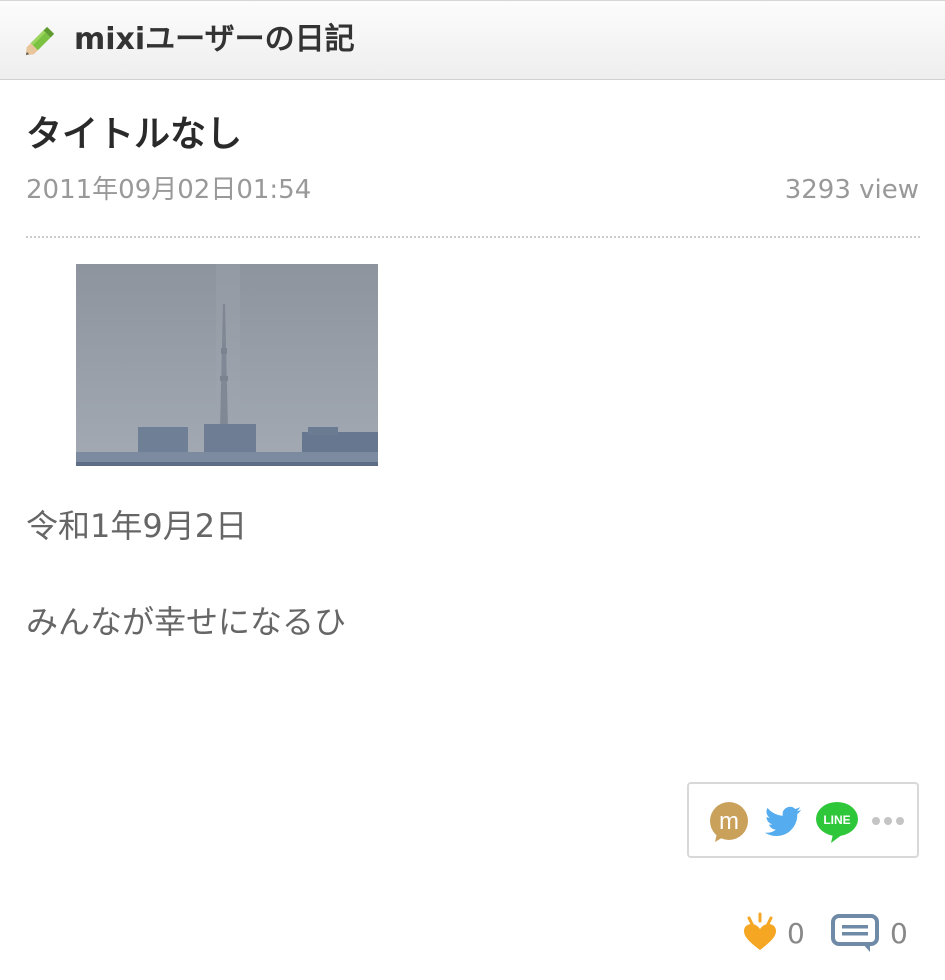  I want to click on entry-body-line: 令和1年9月2日, so click(137, 526).